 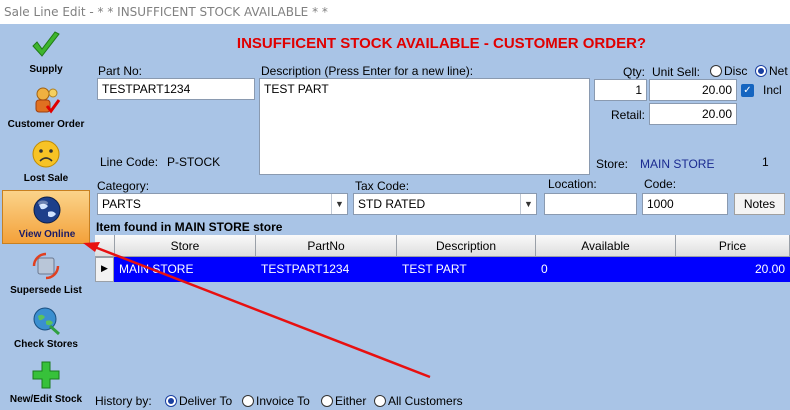 What do you see at coordinates (48, 100) in the screenshot?
I see `customer-order-icon` at bounding box center [48, 100].